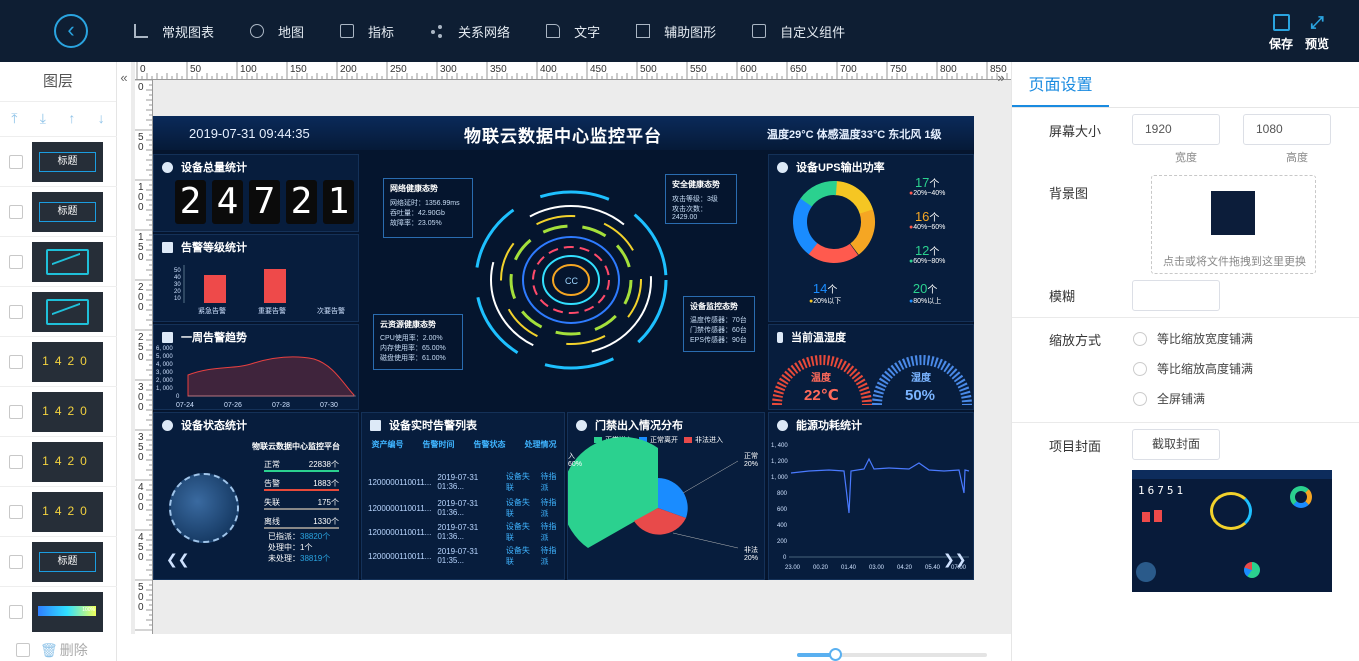 Image resolution: width=1359 pixels, height=661 pixels. What do you see at coordinates (367, 31) in the screenshot?
I see `menu-metric: 指标` at bounding box center [367, 31].